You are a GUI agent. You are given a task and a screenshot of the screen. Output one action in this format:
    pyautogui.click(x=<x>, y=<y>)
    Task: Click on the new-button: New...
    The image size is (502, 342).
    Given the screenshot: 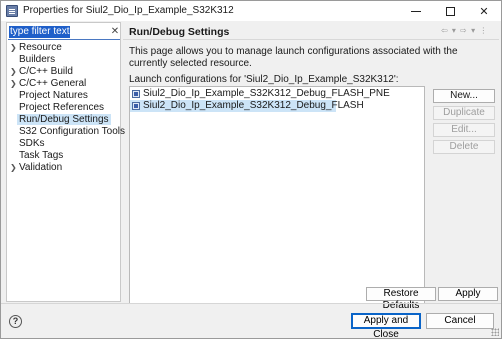 What is the action you would take?
    pyautogui.click(x=464, y=96)
    